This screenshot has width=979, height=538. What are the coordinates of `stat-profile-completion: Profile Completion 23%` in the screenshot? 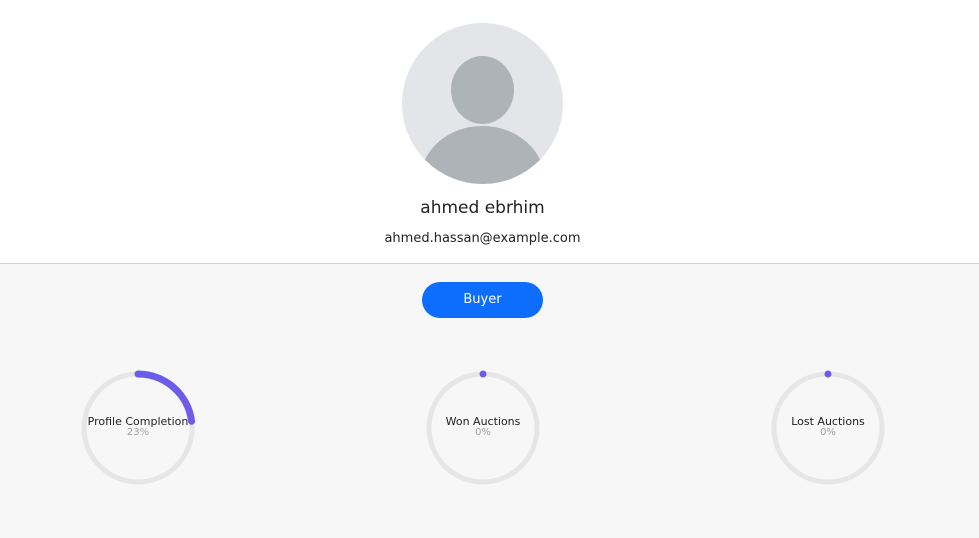 It's located at (138, 428).